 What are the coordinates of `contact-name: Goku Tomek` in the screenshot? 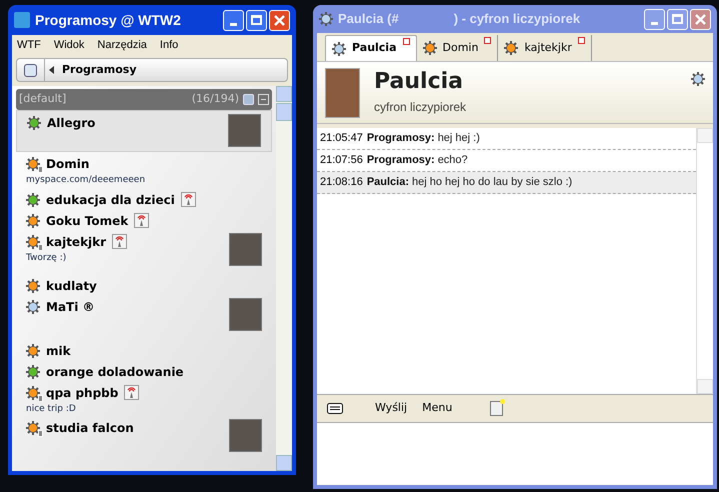 It's located at (87, 221).